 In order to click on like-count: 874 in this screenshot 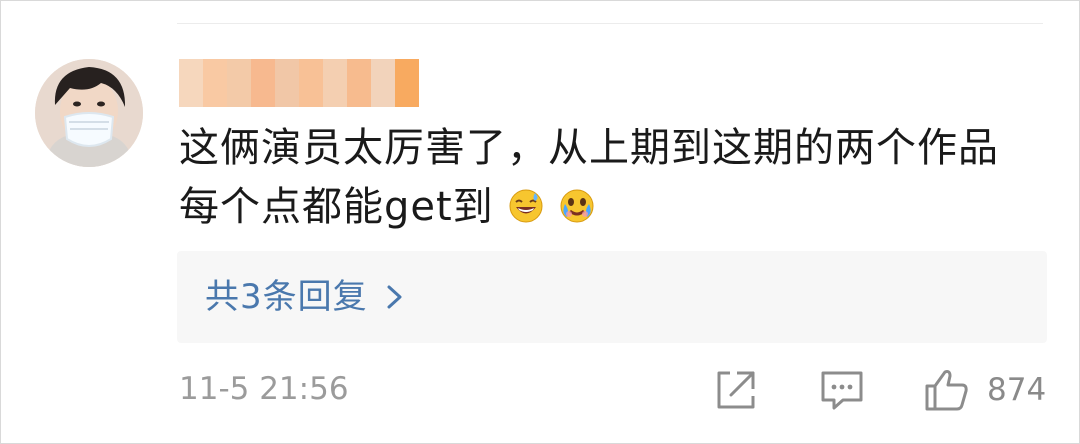, I will do `click(1017, 390)`.